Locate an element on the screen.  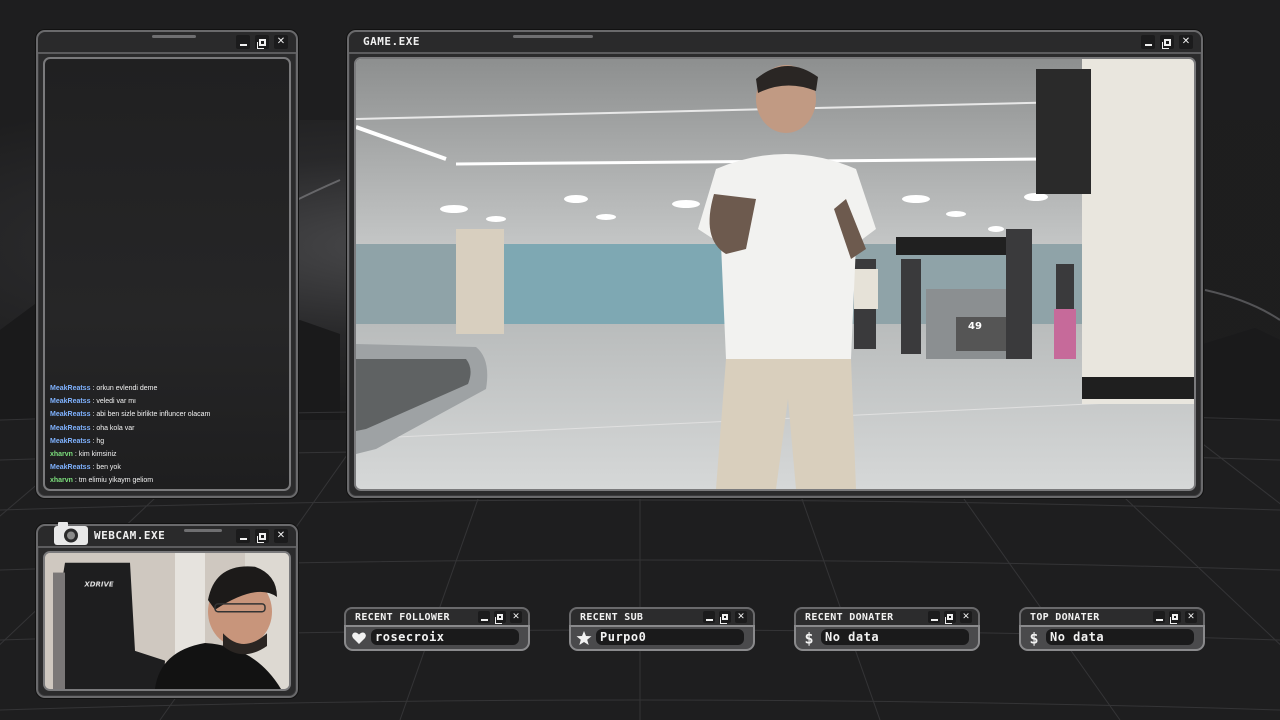
chat-message: xharvn : kim kimsiniz is located at coordinates (167, 454).